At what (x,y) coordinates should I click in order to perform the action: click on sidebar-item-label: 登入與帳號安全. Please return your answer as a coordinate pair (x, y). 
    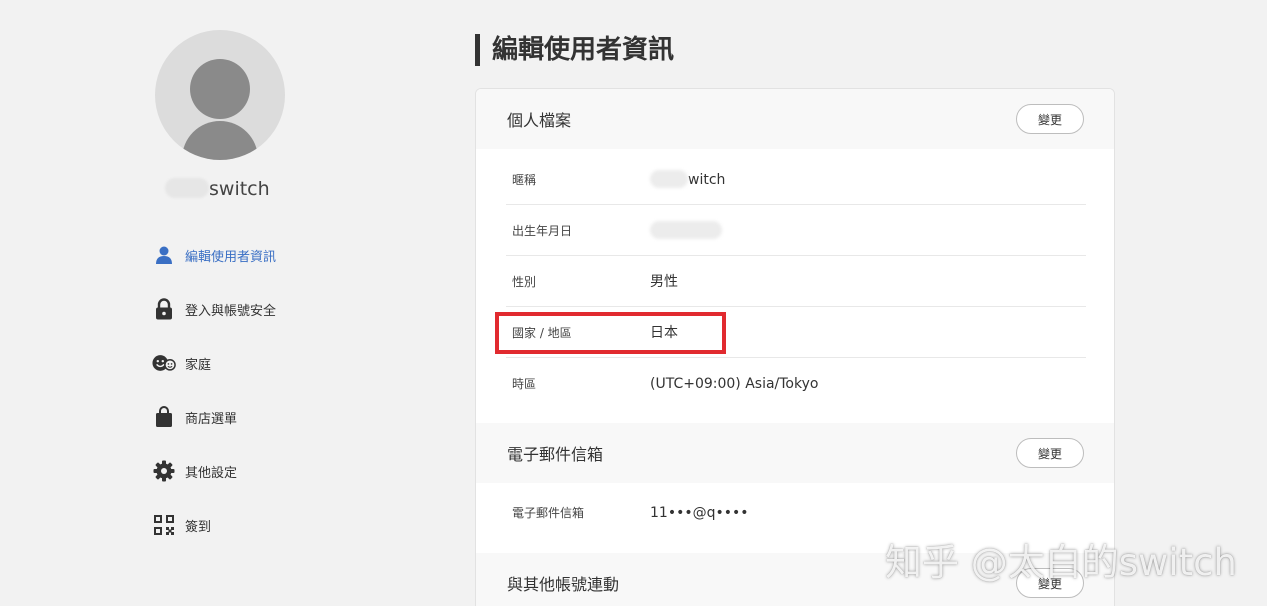
    Looking at the image, I should click on (231, 311).